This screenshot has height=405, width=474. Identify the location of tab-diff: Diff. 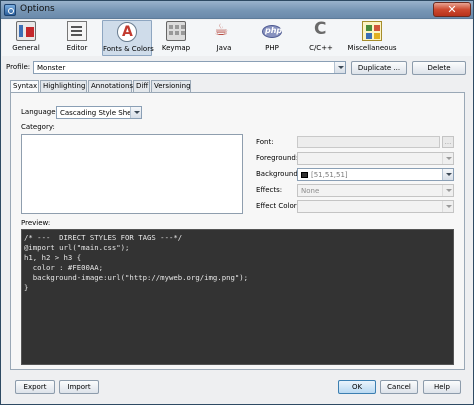
(141, 86).